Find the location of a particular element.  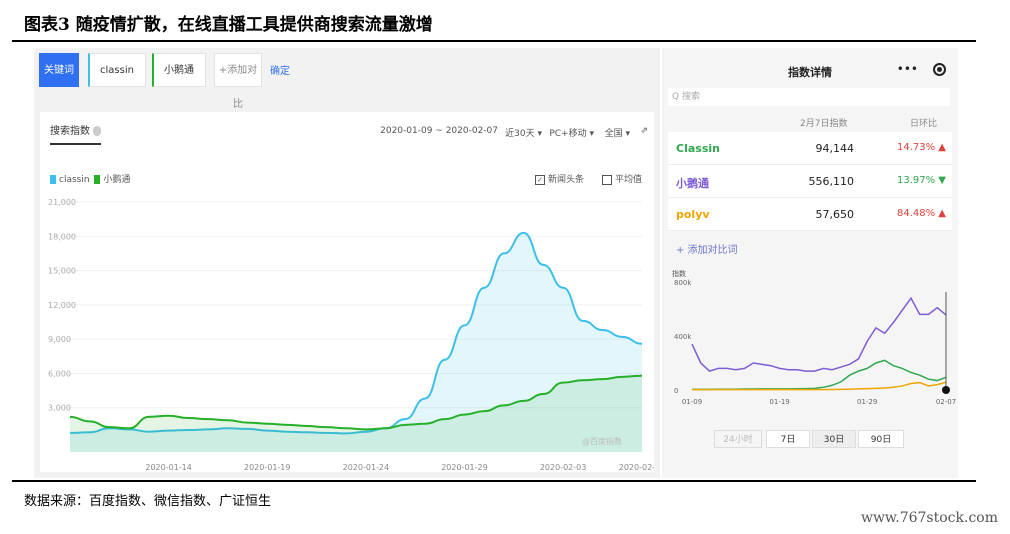

row-value: 94,144 is located at coordinates (835, 148).